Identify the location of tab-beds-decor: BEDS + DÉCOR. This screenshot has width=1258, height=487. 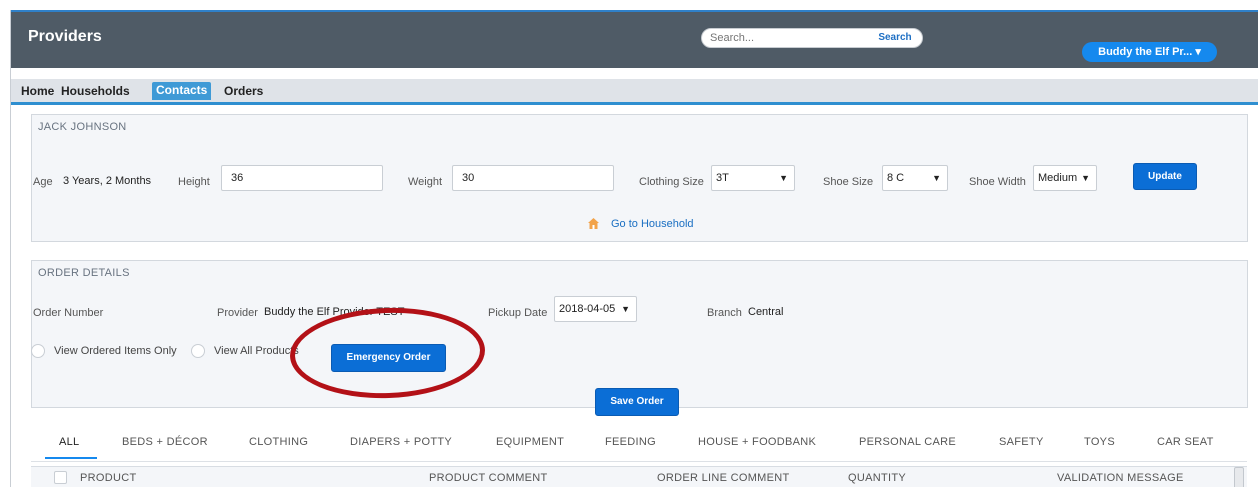
(165, 442).